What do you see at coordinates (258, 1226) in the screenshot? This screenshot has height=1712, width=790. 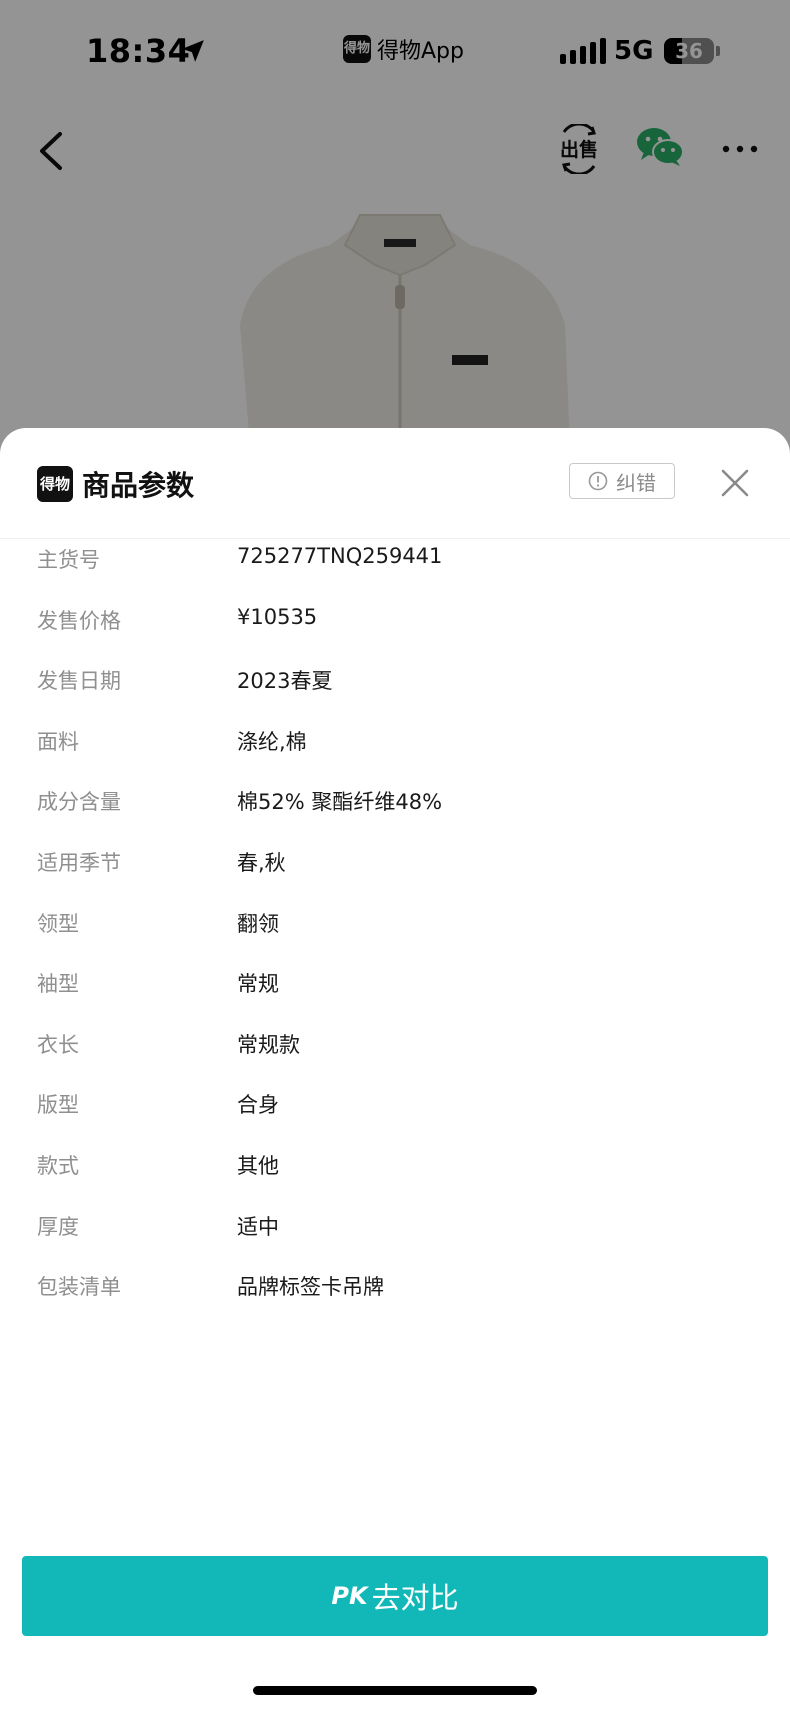 I see `param-value: 适中` at bounding box center [258, 1226].